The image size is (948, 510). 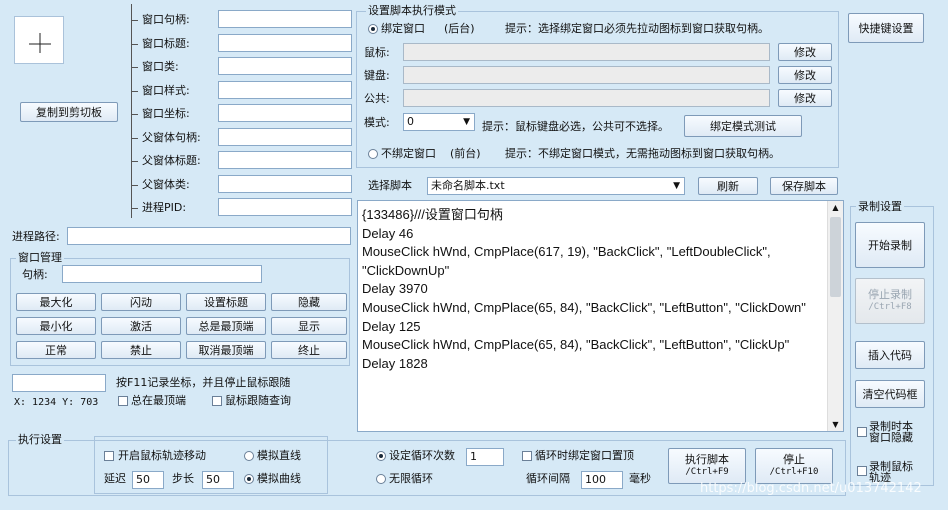 I want to click on hide-on-record-checkbox, so click(x=862, y=432).